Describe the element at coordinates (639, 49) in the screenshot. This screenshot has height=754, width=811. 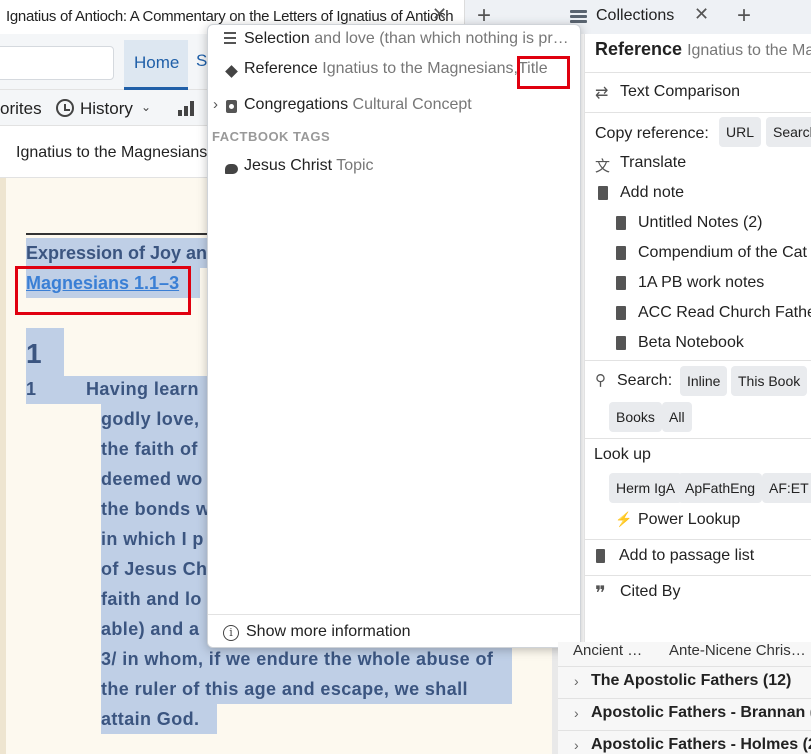
I see `panel-reference-label: Reference` at that location.